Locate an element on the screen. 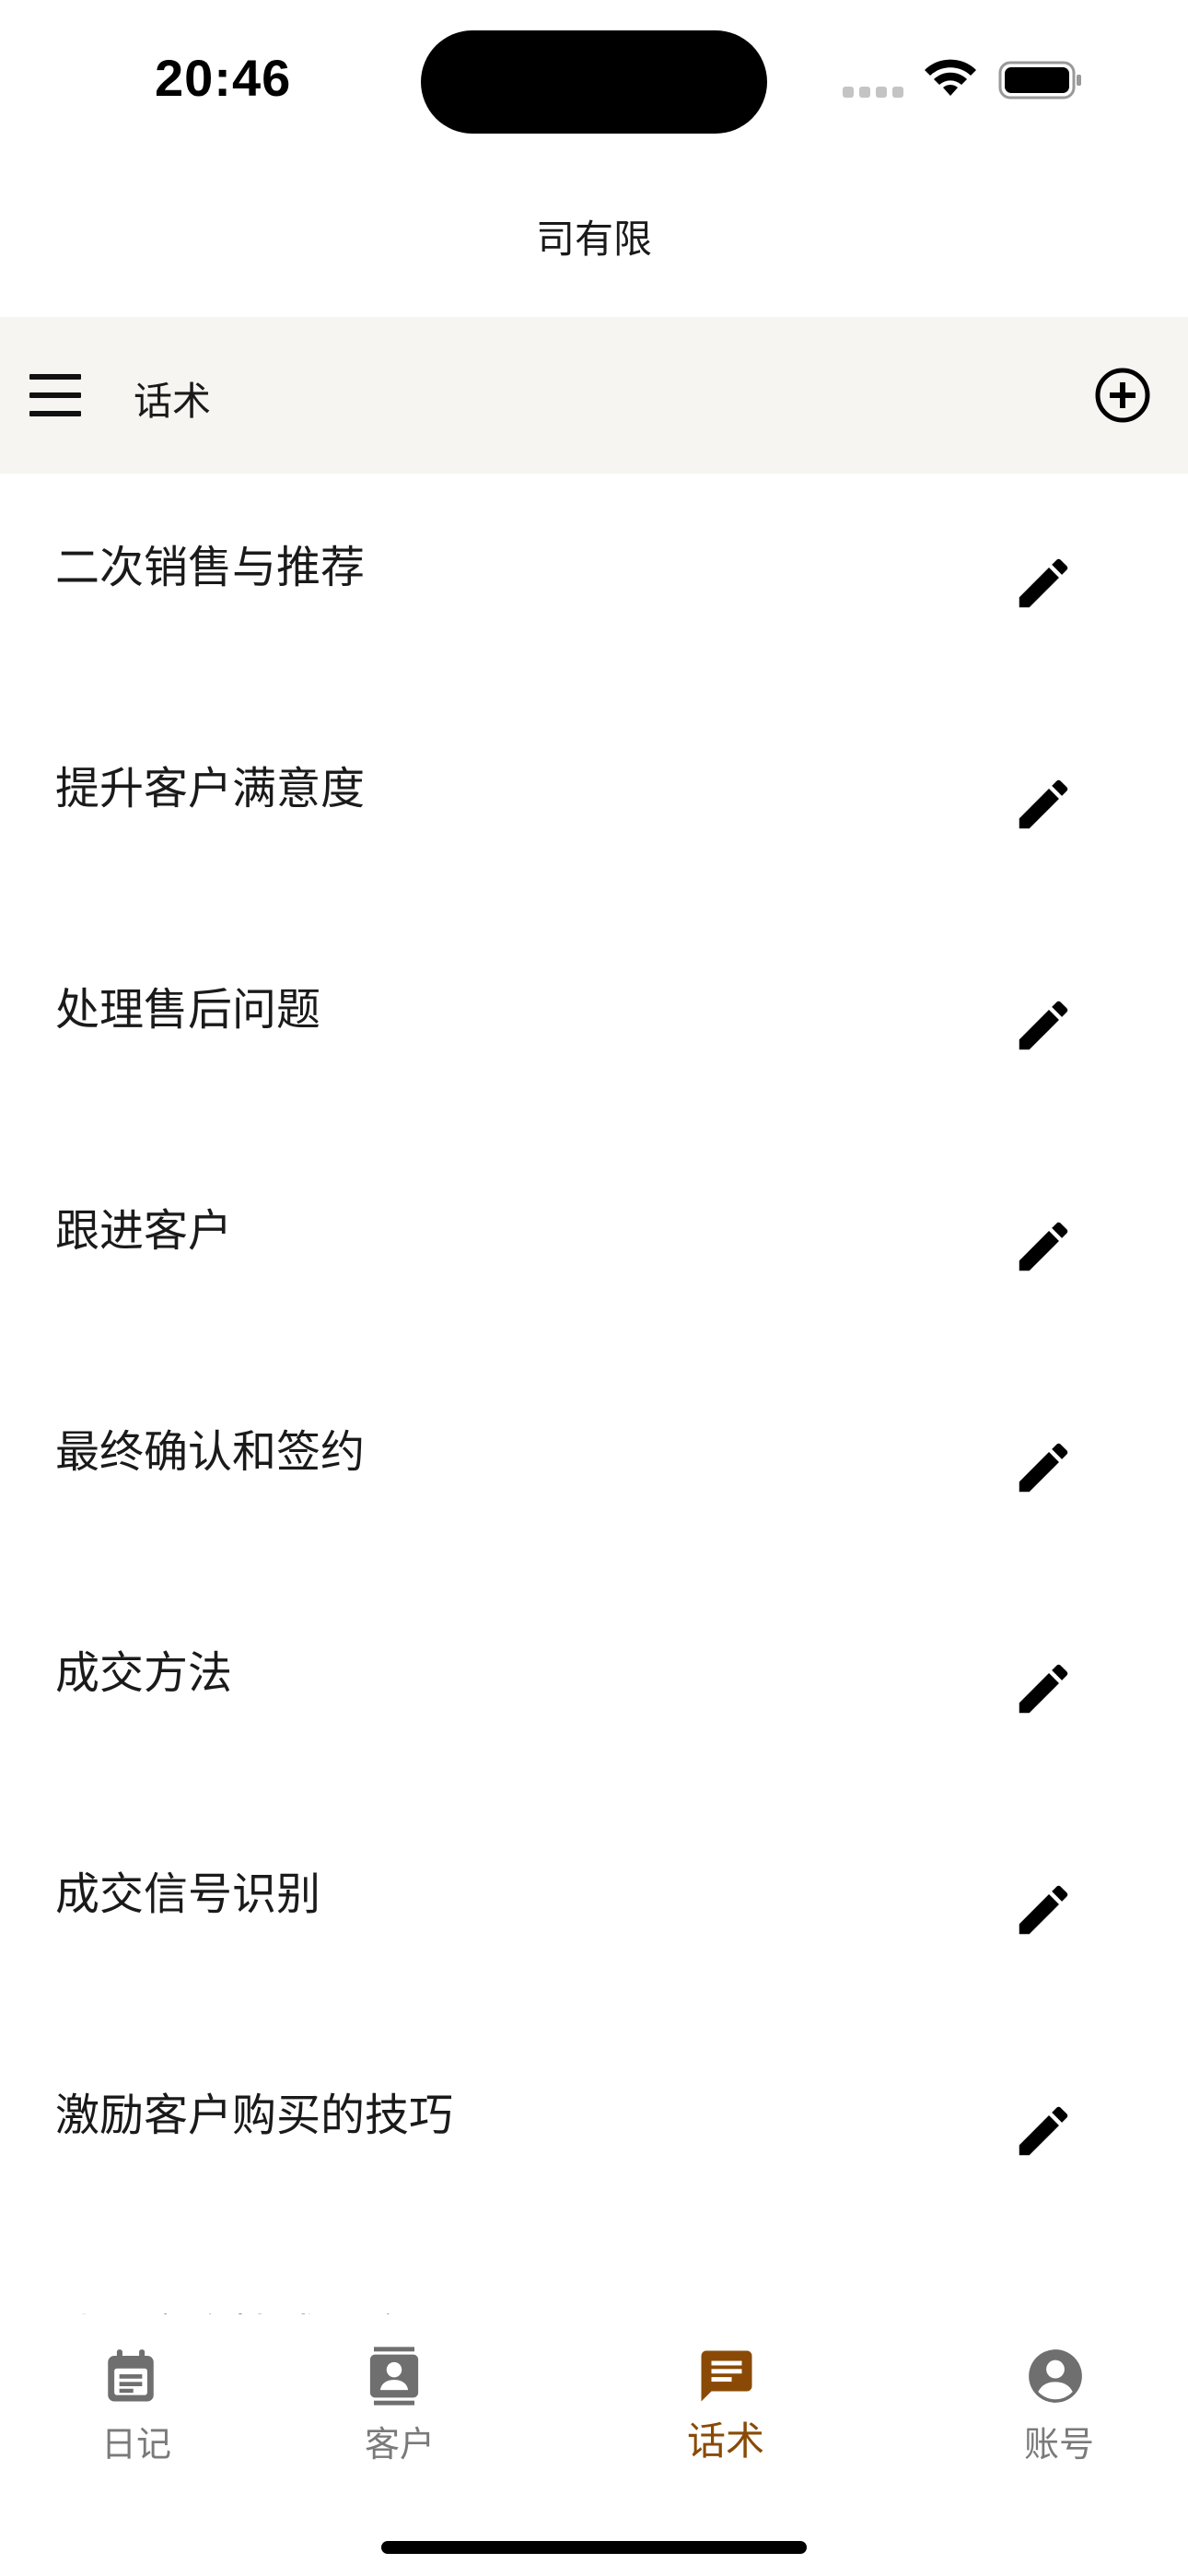 The height and width of the screenshot is (2576, 1188). nav-label: 账号 is located at coordinates (1060, 2444).